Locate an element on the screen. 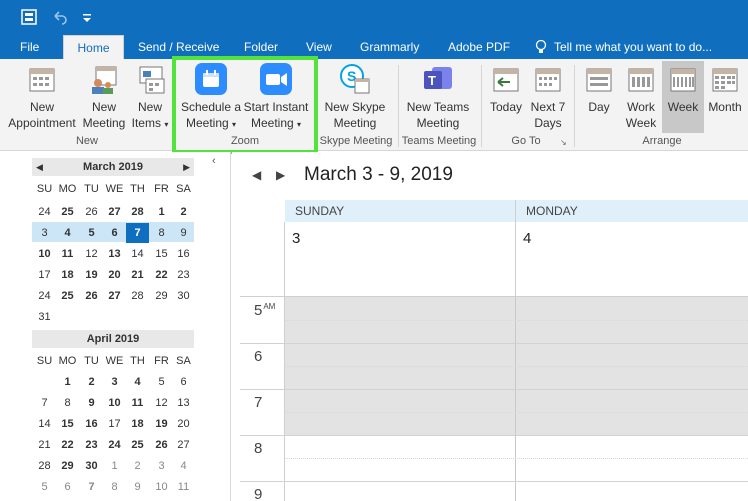 Image resolution: width=748 pixels, height=501 pixels. next-week-icon: ▶ is located at coordinates (280, 175).